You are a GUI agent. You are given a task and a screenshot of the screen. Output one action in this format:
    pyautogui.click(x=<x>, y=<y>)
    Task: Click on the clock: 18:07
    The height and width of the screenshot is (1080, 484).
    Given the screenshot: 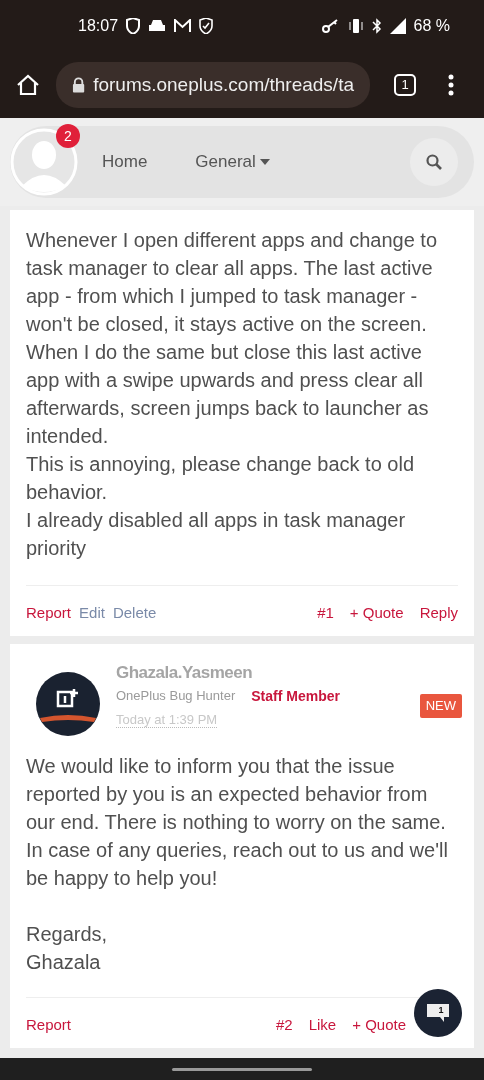 What is the action you would take?
    pyautogui.click(x=98, y=26)
    